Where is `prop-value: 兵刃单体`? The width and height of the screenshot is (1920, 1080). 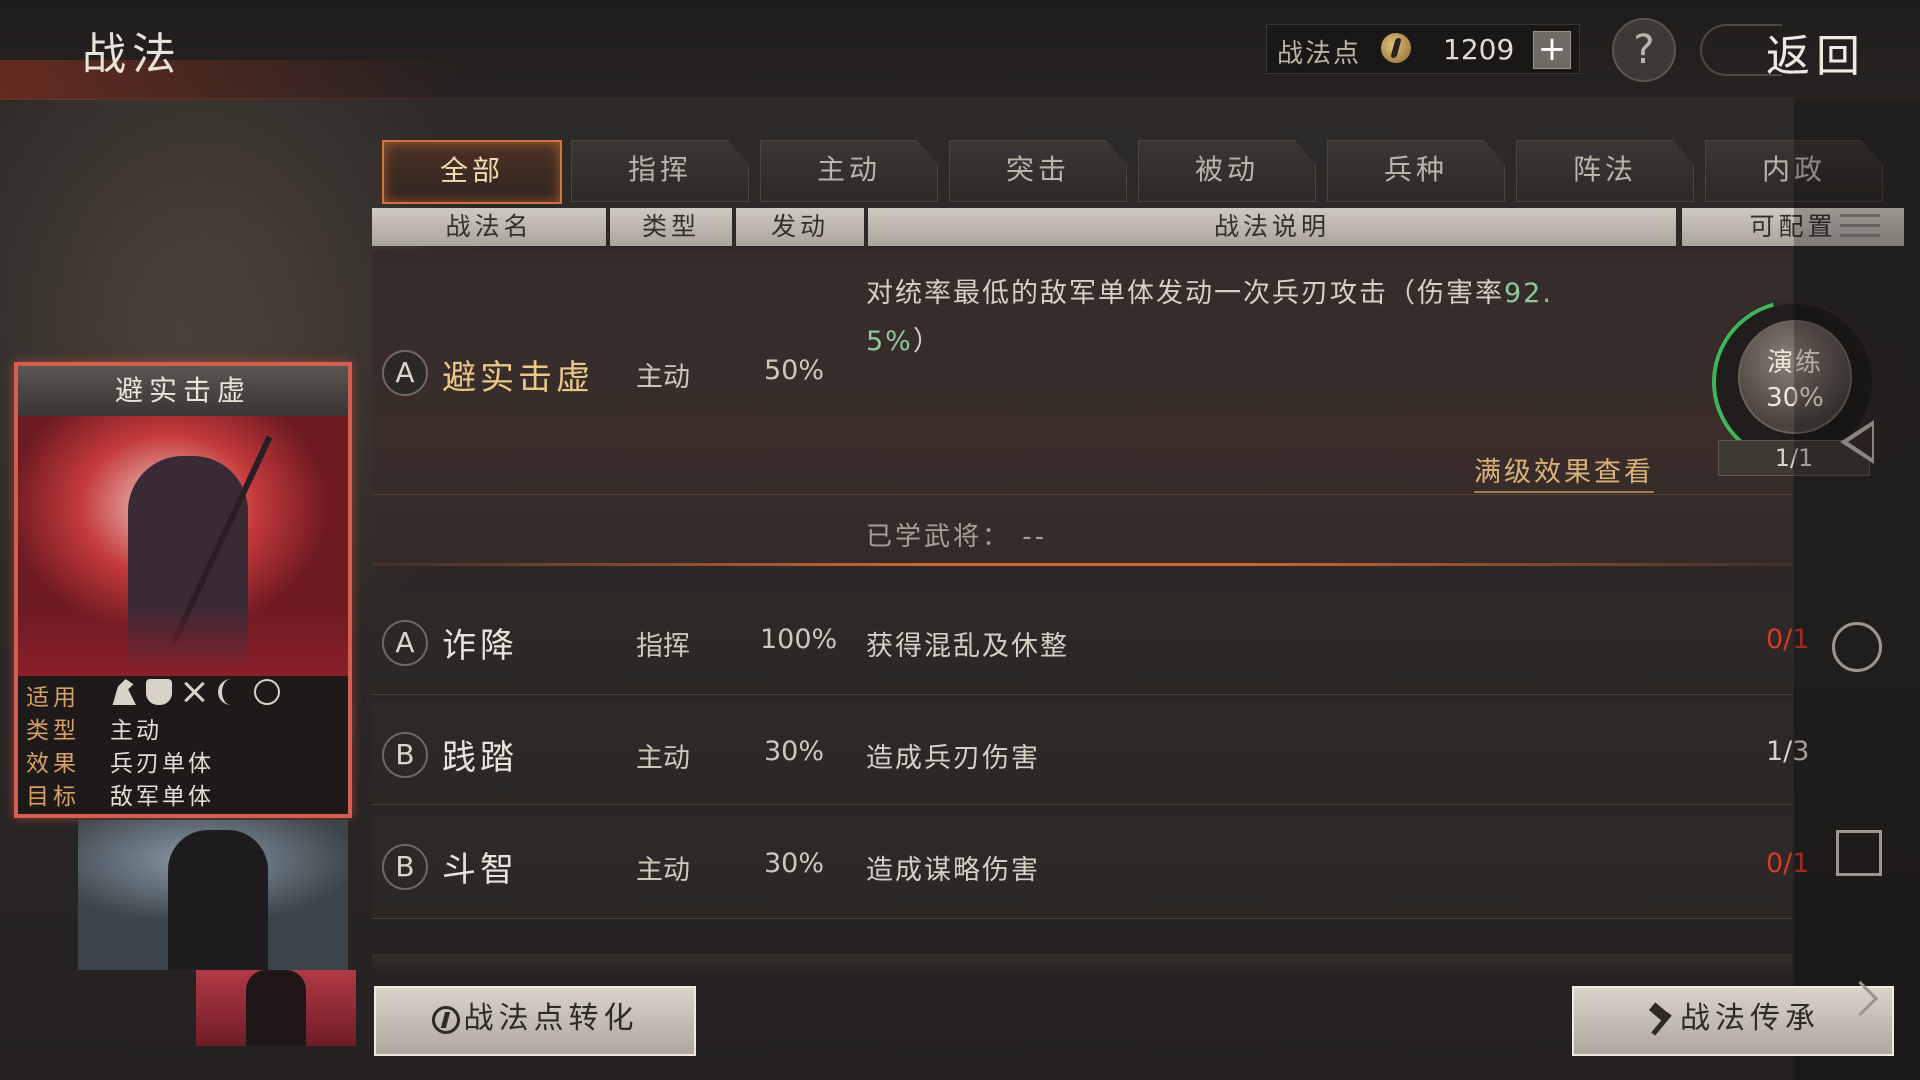 prop-value: 兵刃单体 is located at coordinates (162, 764).